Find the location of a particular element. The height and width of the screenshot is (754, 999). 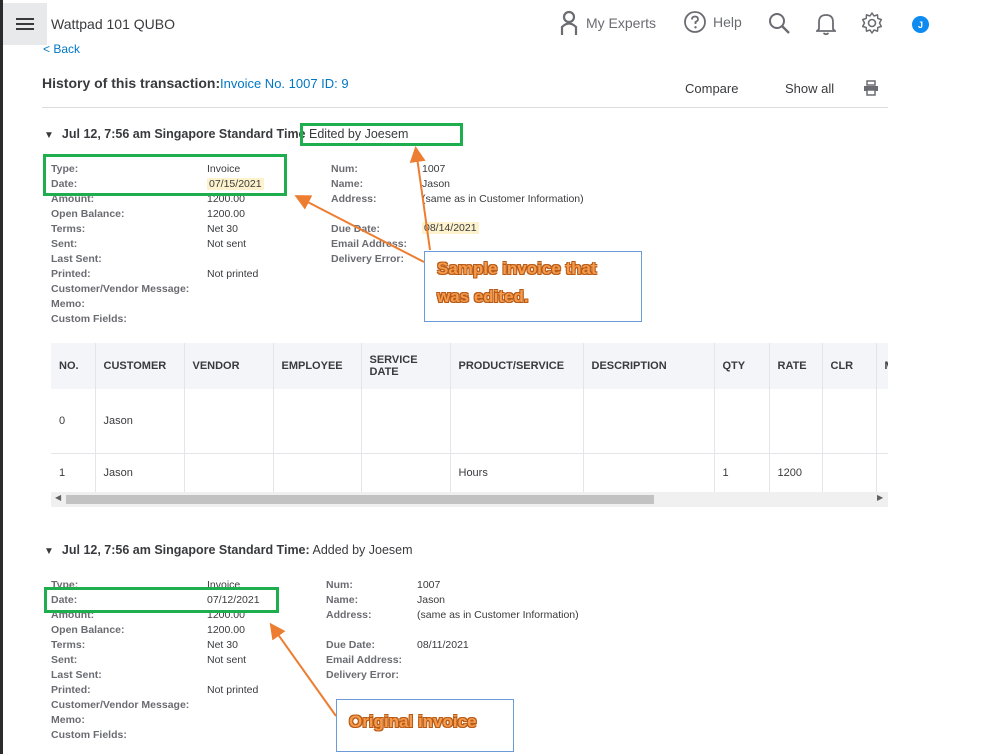

help-button: Help is located at coordinates (712, 22).